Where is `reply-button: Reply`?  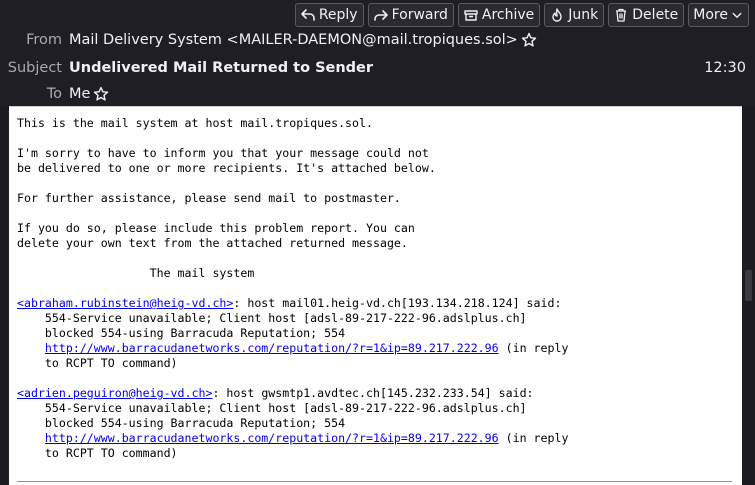
reply-button: Reply is located at coordinates (329, 15).